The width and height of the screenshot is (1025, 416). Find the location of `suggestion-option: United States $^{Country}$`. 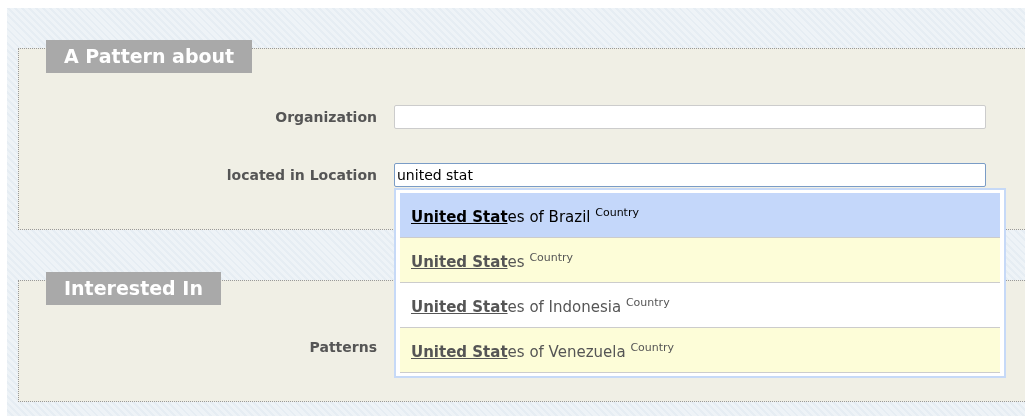

suggestion-option: United States $^{Country}$ is located at coordinates (700, 260).